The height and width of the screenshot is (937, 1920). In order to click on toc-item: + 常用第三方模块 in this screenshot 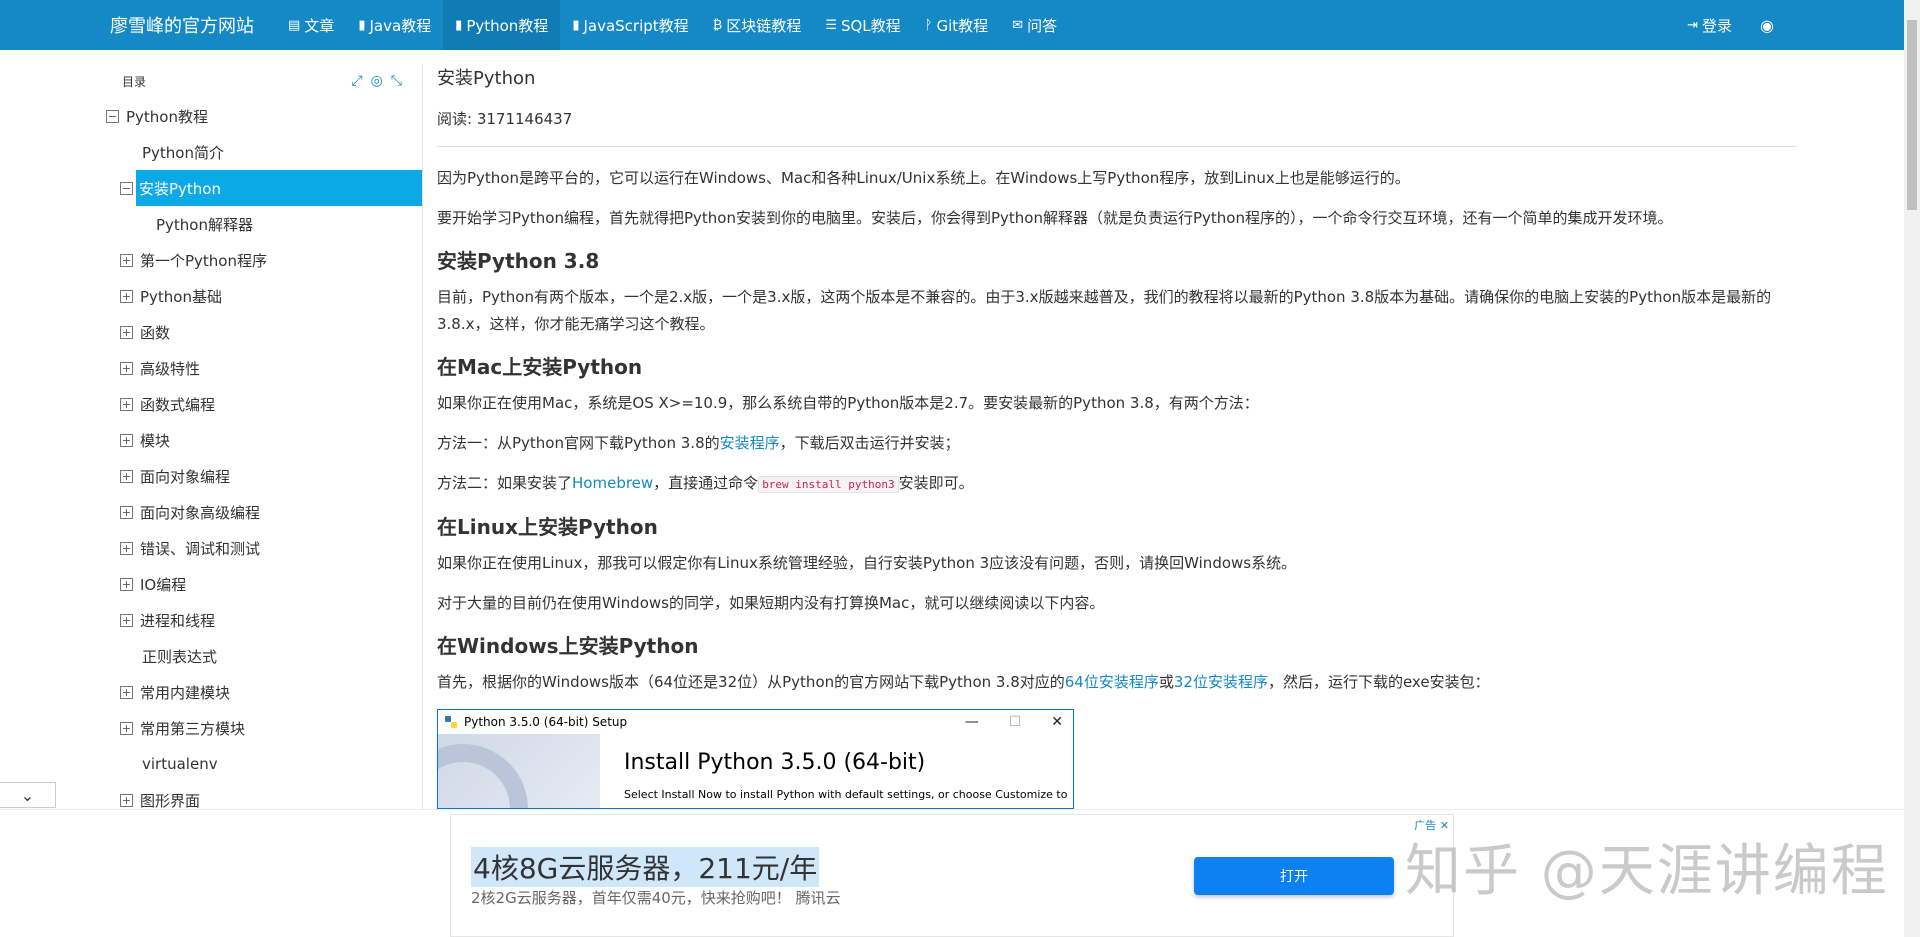, I will do `click(261, 728)`.